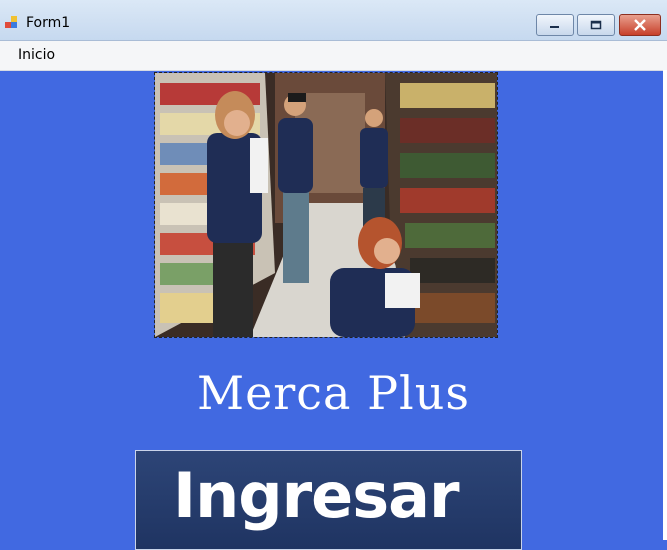  What do you see at coordinates (333, 393) in the screenshot?
I see `brand-title: Merca Plus` at bounding box center [333, 393].